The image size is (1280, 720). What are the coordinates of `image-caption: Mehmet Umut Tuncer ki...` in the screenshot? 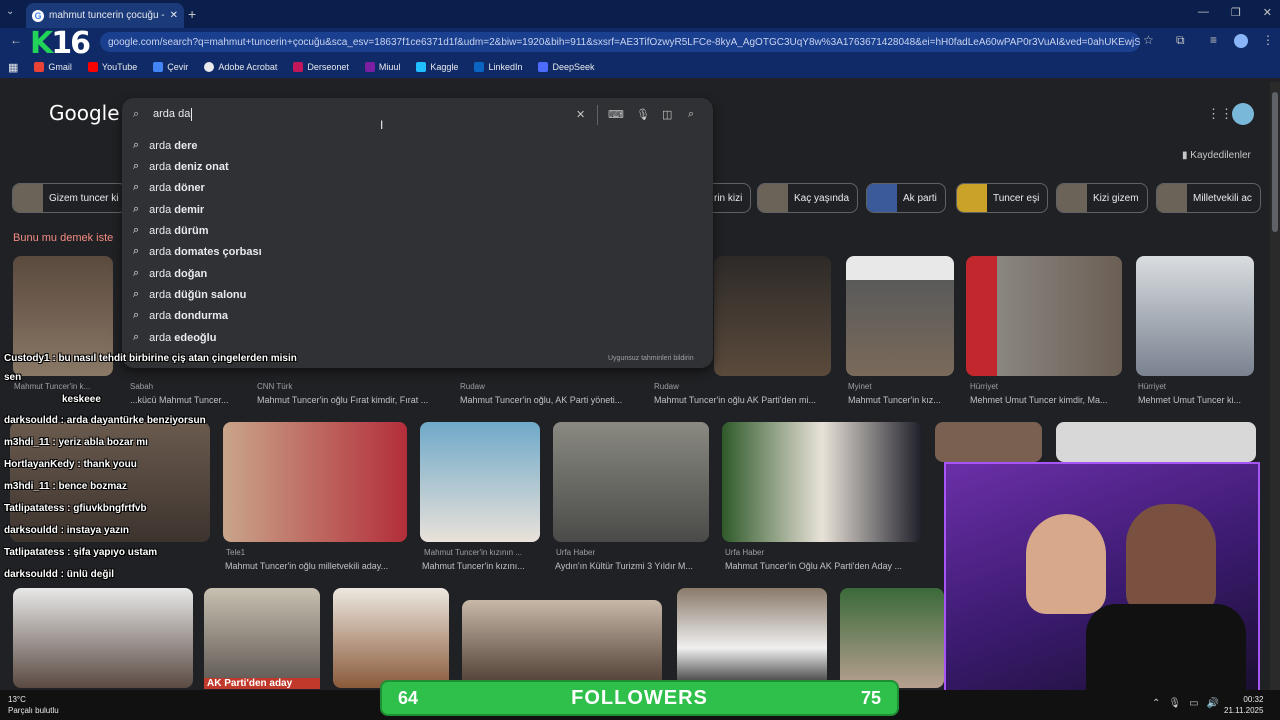 It's located at (1198, 400).